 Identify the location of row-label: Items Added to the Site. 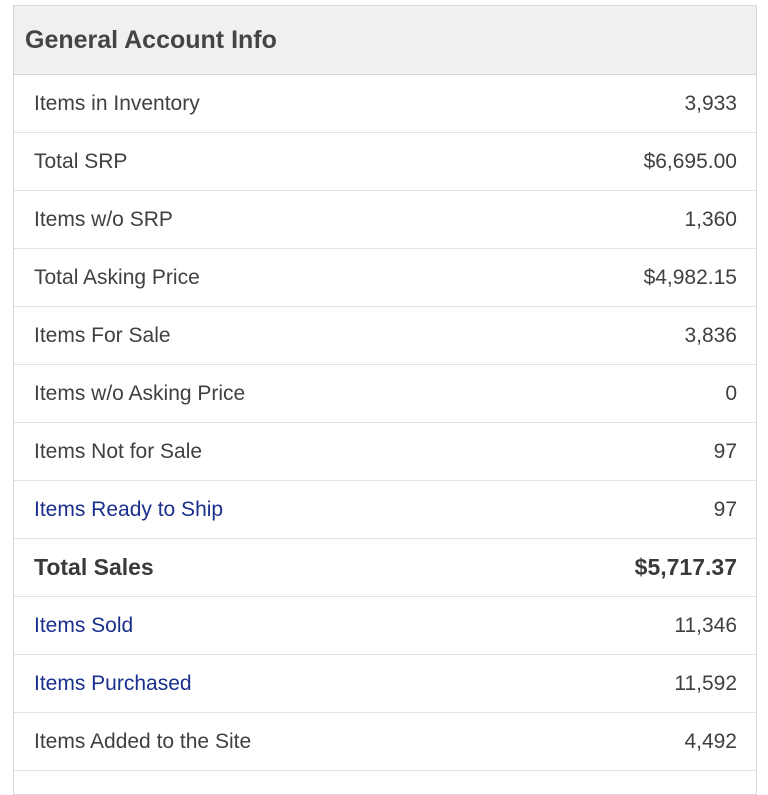
(143, 741).